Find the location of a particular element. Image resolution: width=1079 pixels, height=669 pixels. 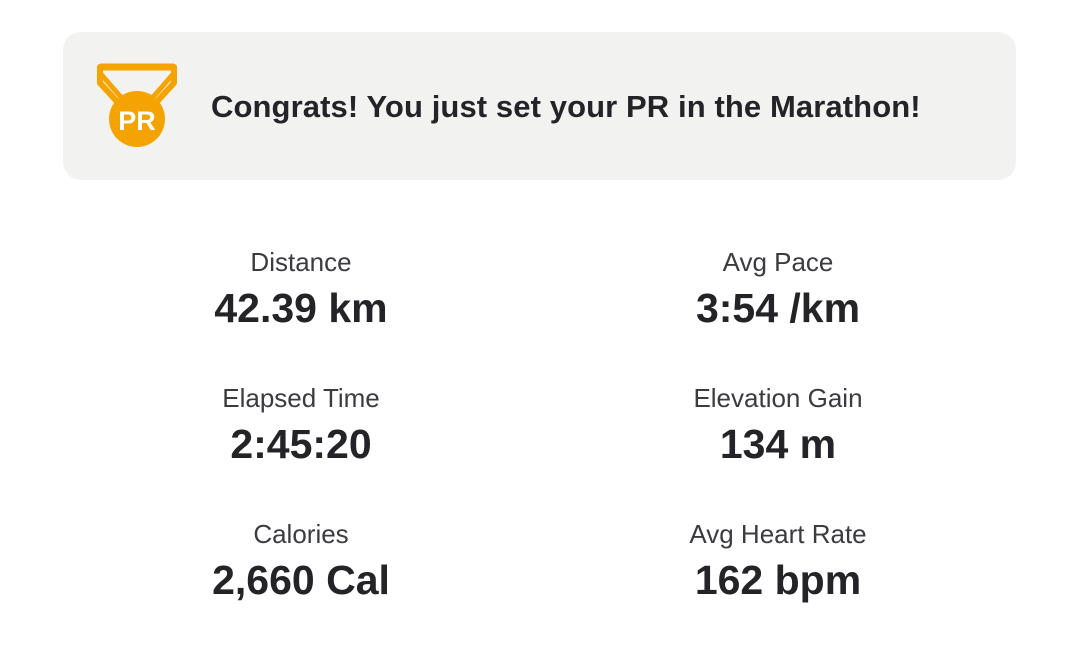

stat-value: 2:45:20 is located at coordinates (301, 444).